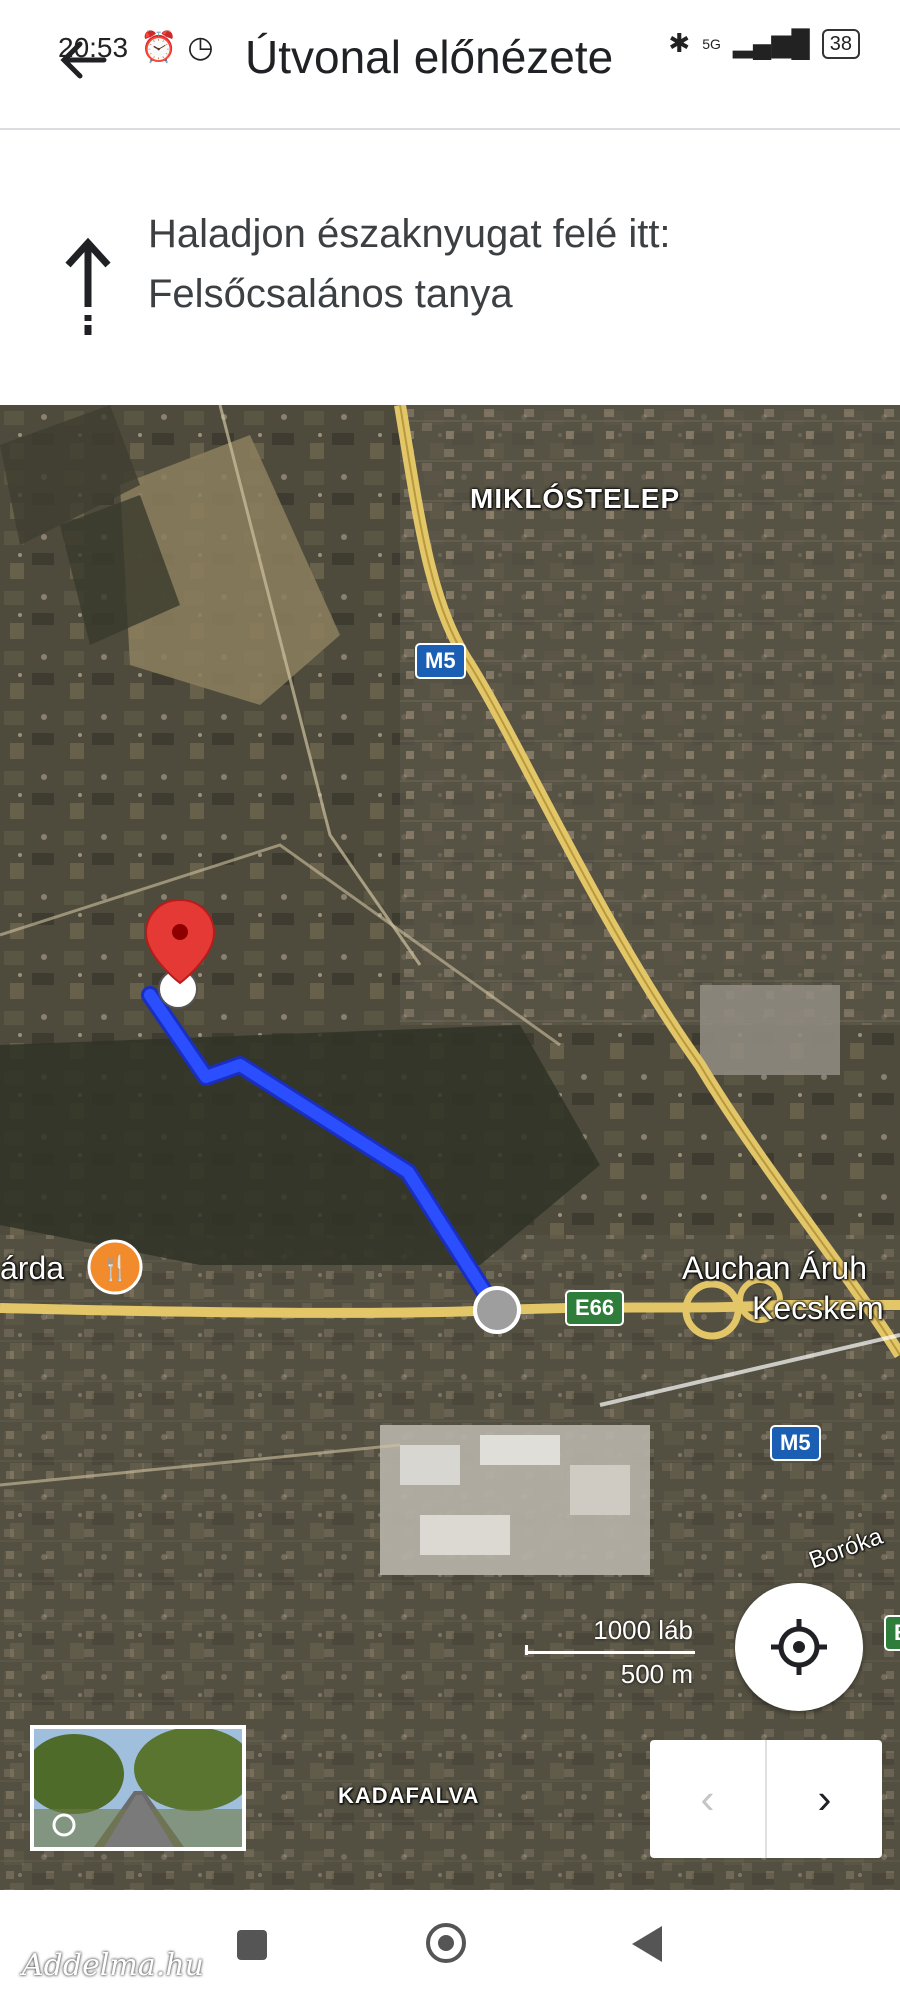  I want to click on instruction-line1: Haladjon északnyugat felé itt:, so click(409, 234).